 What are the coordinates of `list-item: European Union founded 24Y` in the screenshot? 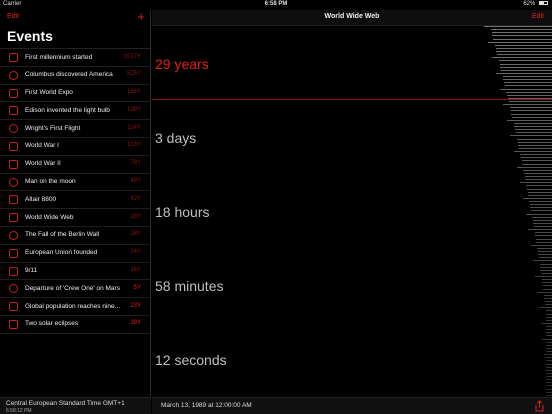 It's located at (75, 254).